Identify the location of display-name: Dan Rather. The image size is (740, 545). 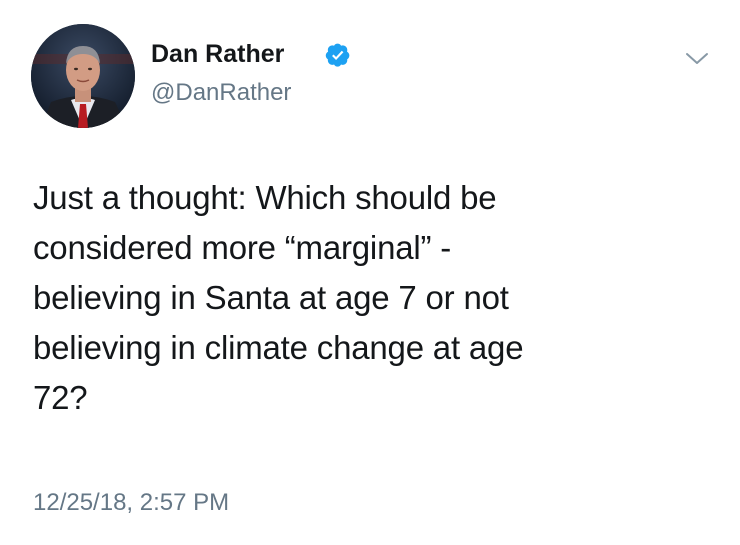
(217, 54).